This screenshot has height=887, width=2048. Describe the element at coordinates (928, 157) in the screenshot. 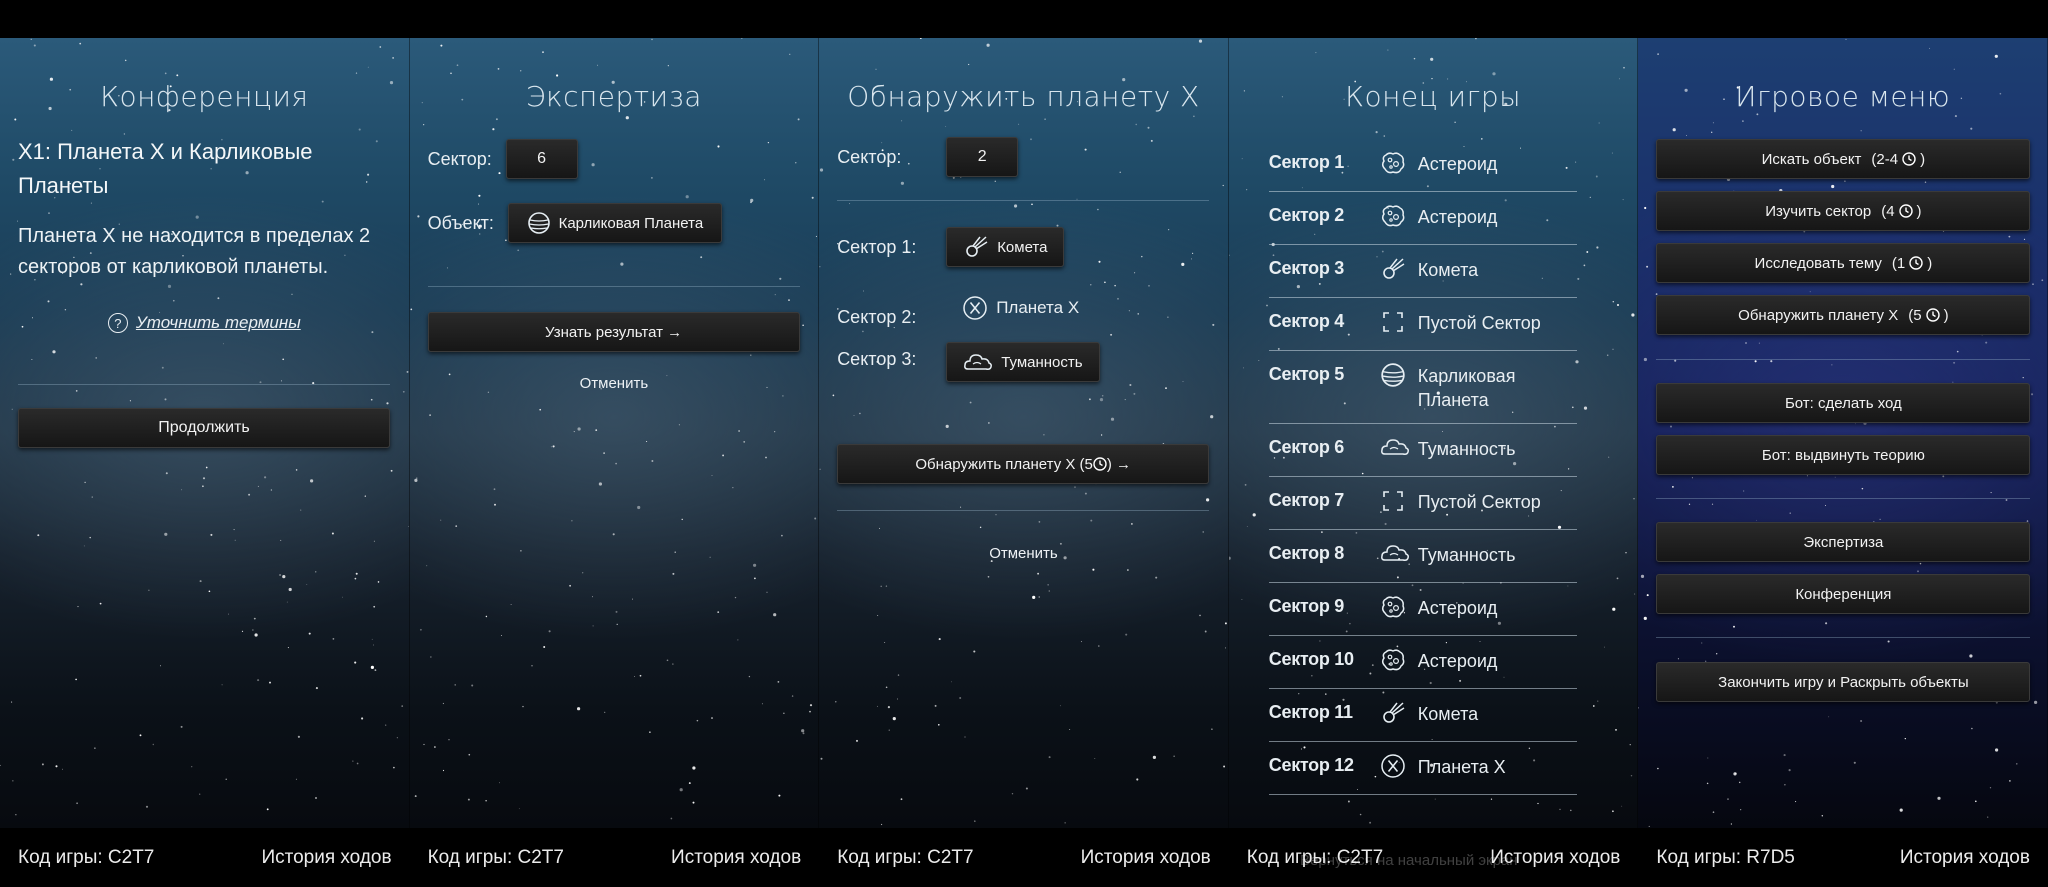

I see `sector-field: Сектор: 2` at that location.